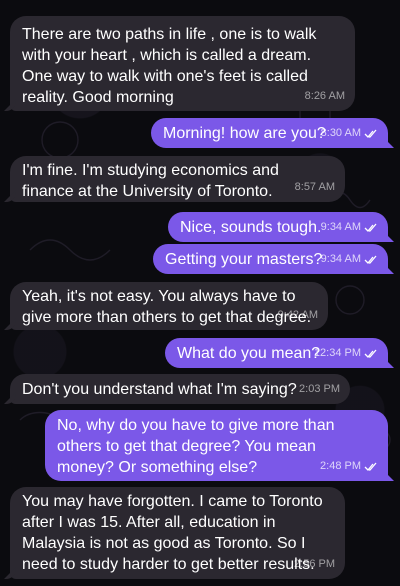 The width and height of the screenshot is (400, 586). Describe the element at coordinates (159, 389) in the screenshot. I see `message-text: Don't you understand what I'm saying?` at that location.